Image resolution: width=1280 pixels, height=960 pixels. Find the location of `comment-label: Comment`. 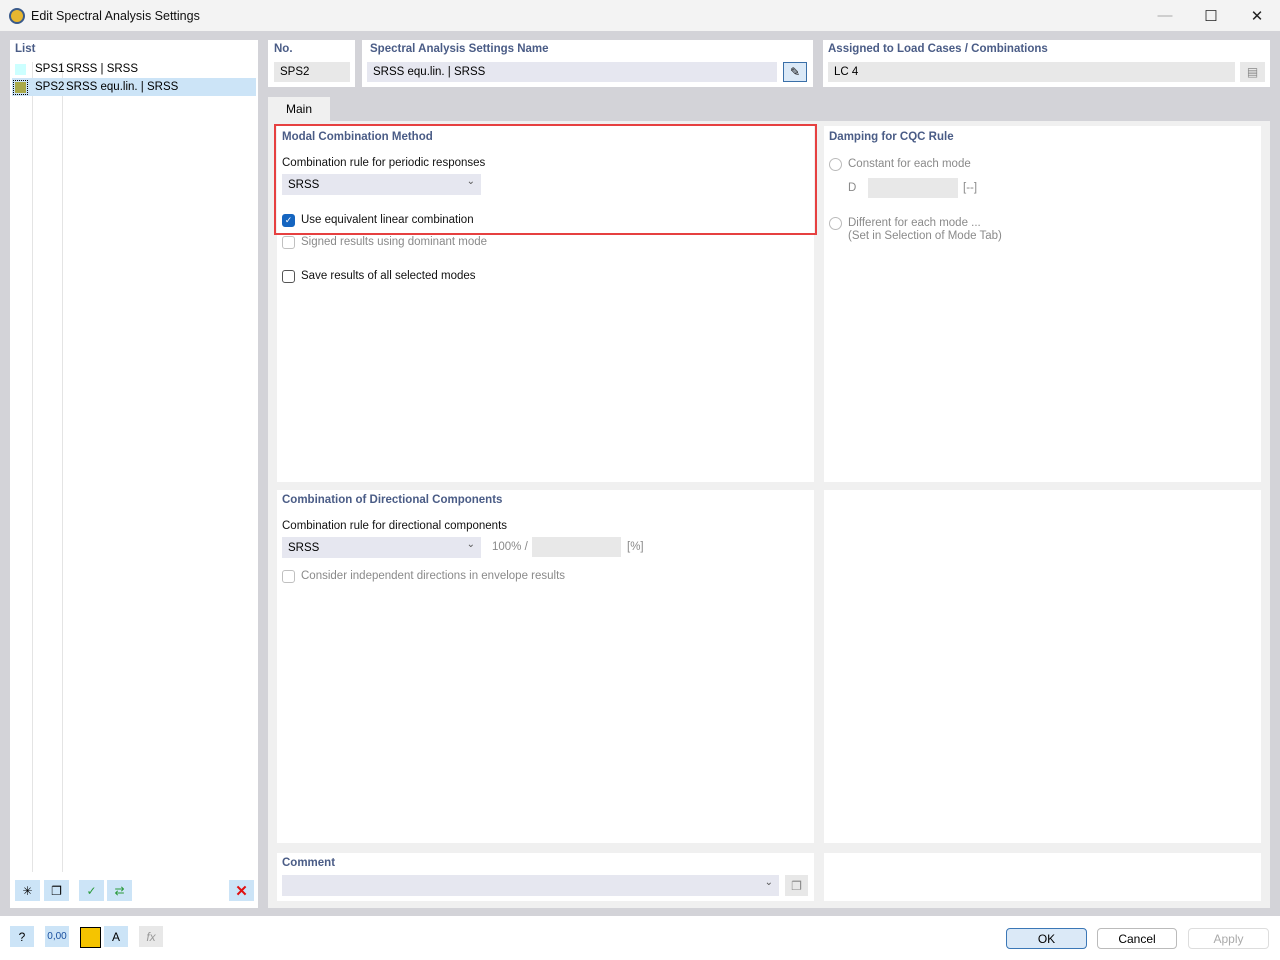

comment-label: Comment is located at coordinates (309, 863).